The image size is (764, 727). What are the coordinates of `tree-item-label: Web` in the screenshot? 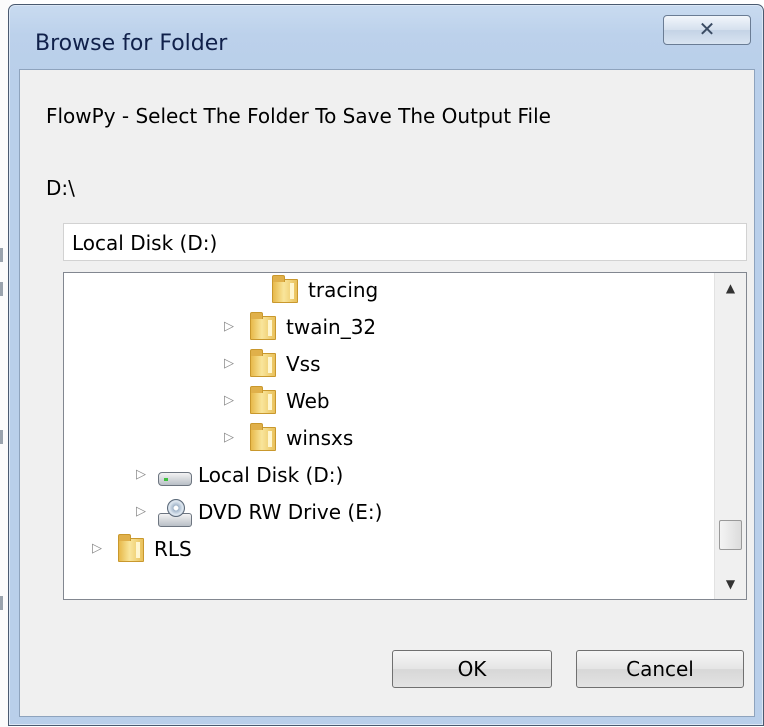 It's located at (308, 401).